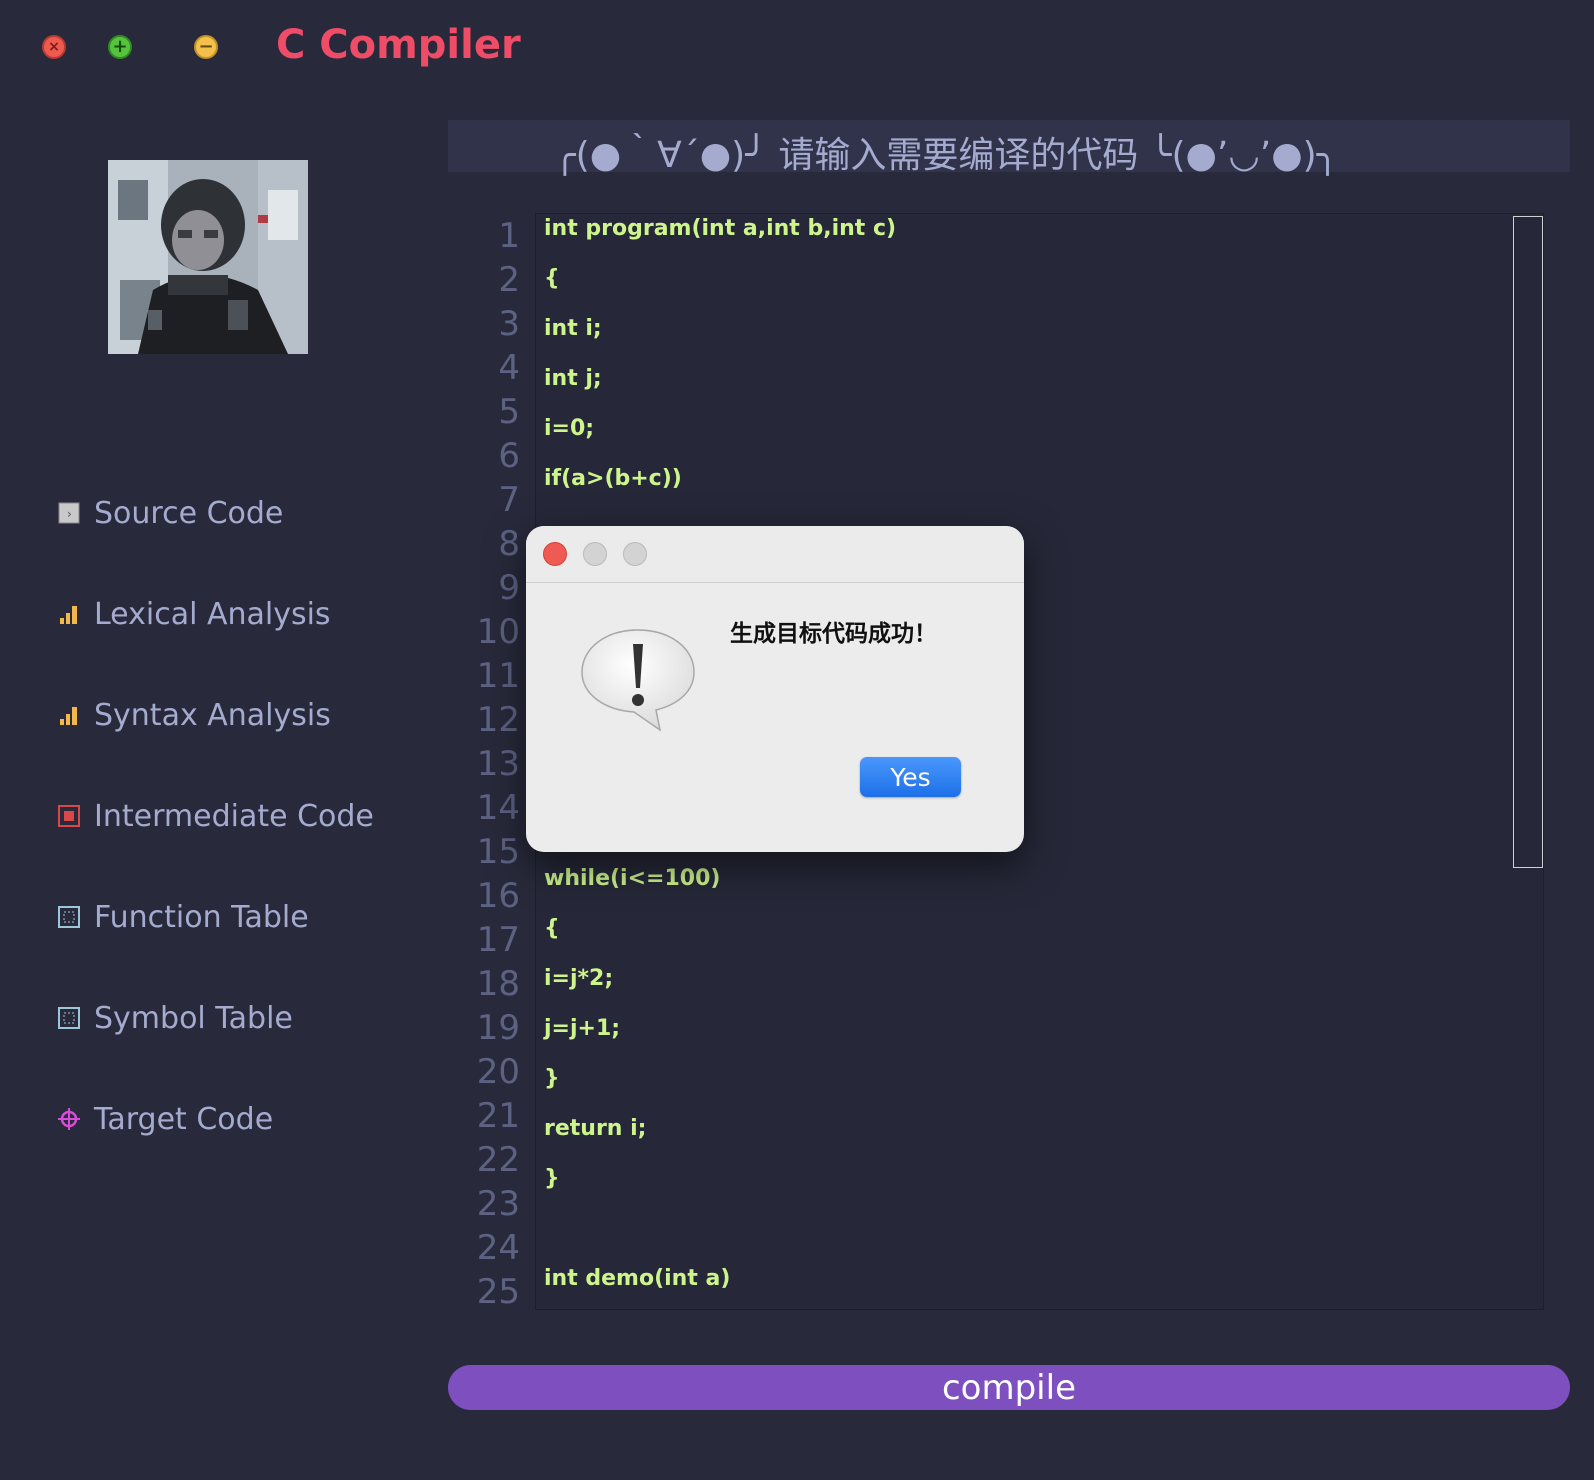 The width and height of the screenshot is (1594, 1480). I want to click on line-number: 15, so click(498, 852).